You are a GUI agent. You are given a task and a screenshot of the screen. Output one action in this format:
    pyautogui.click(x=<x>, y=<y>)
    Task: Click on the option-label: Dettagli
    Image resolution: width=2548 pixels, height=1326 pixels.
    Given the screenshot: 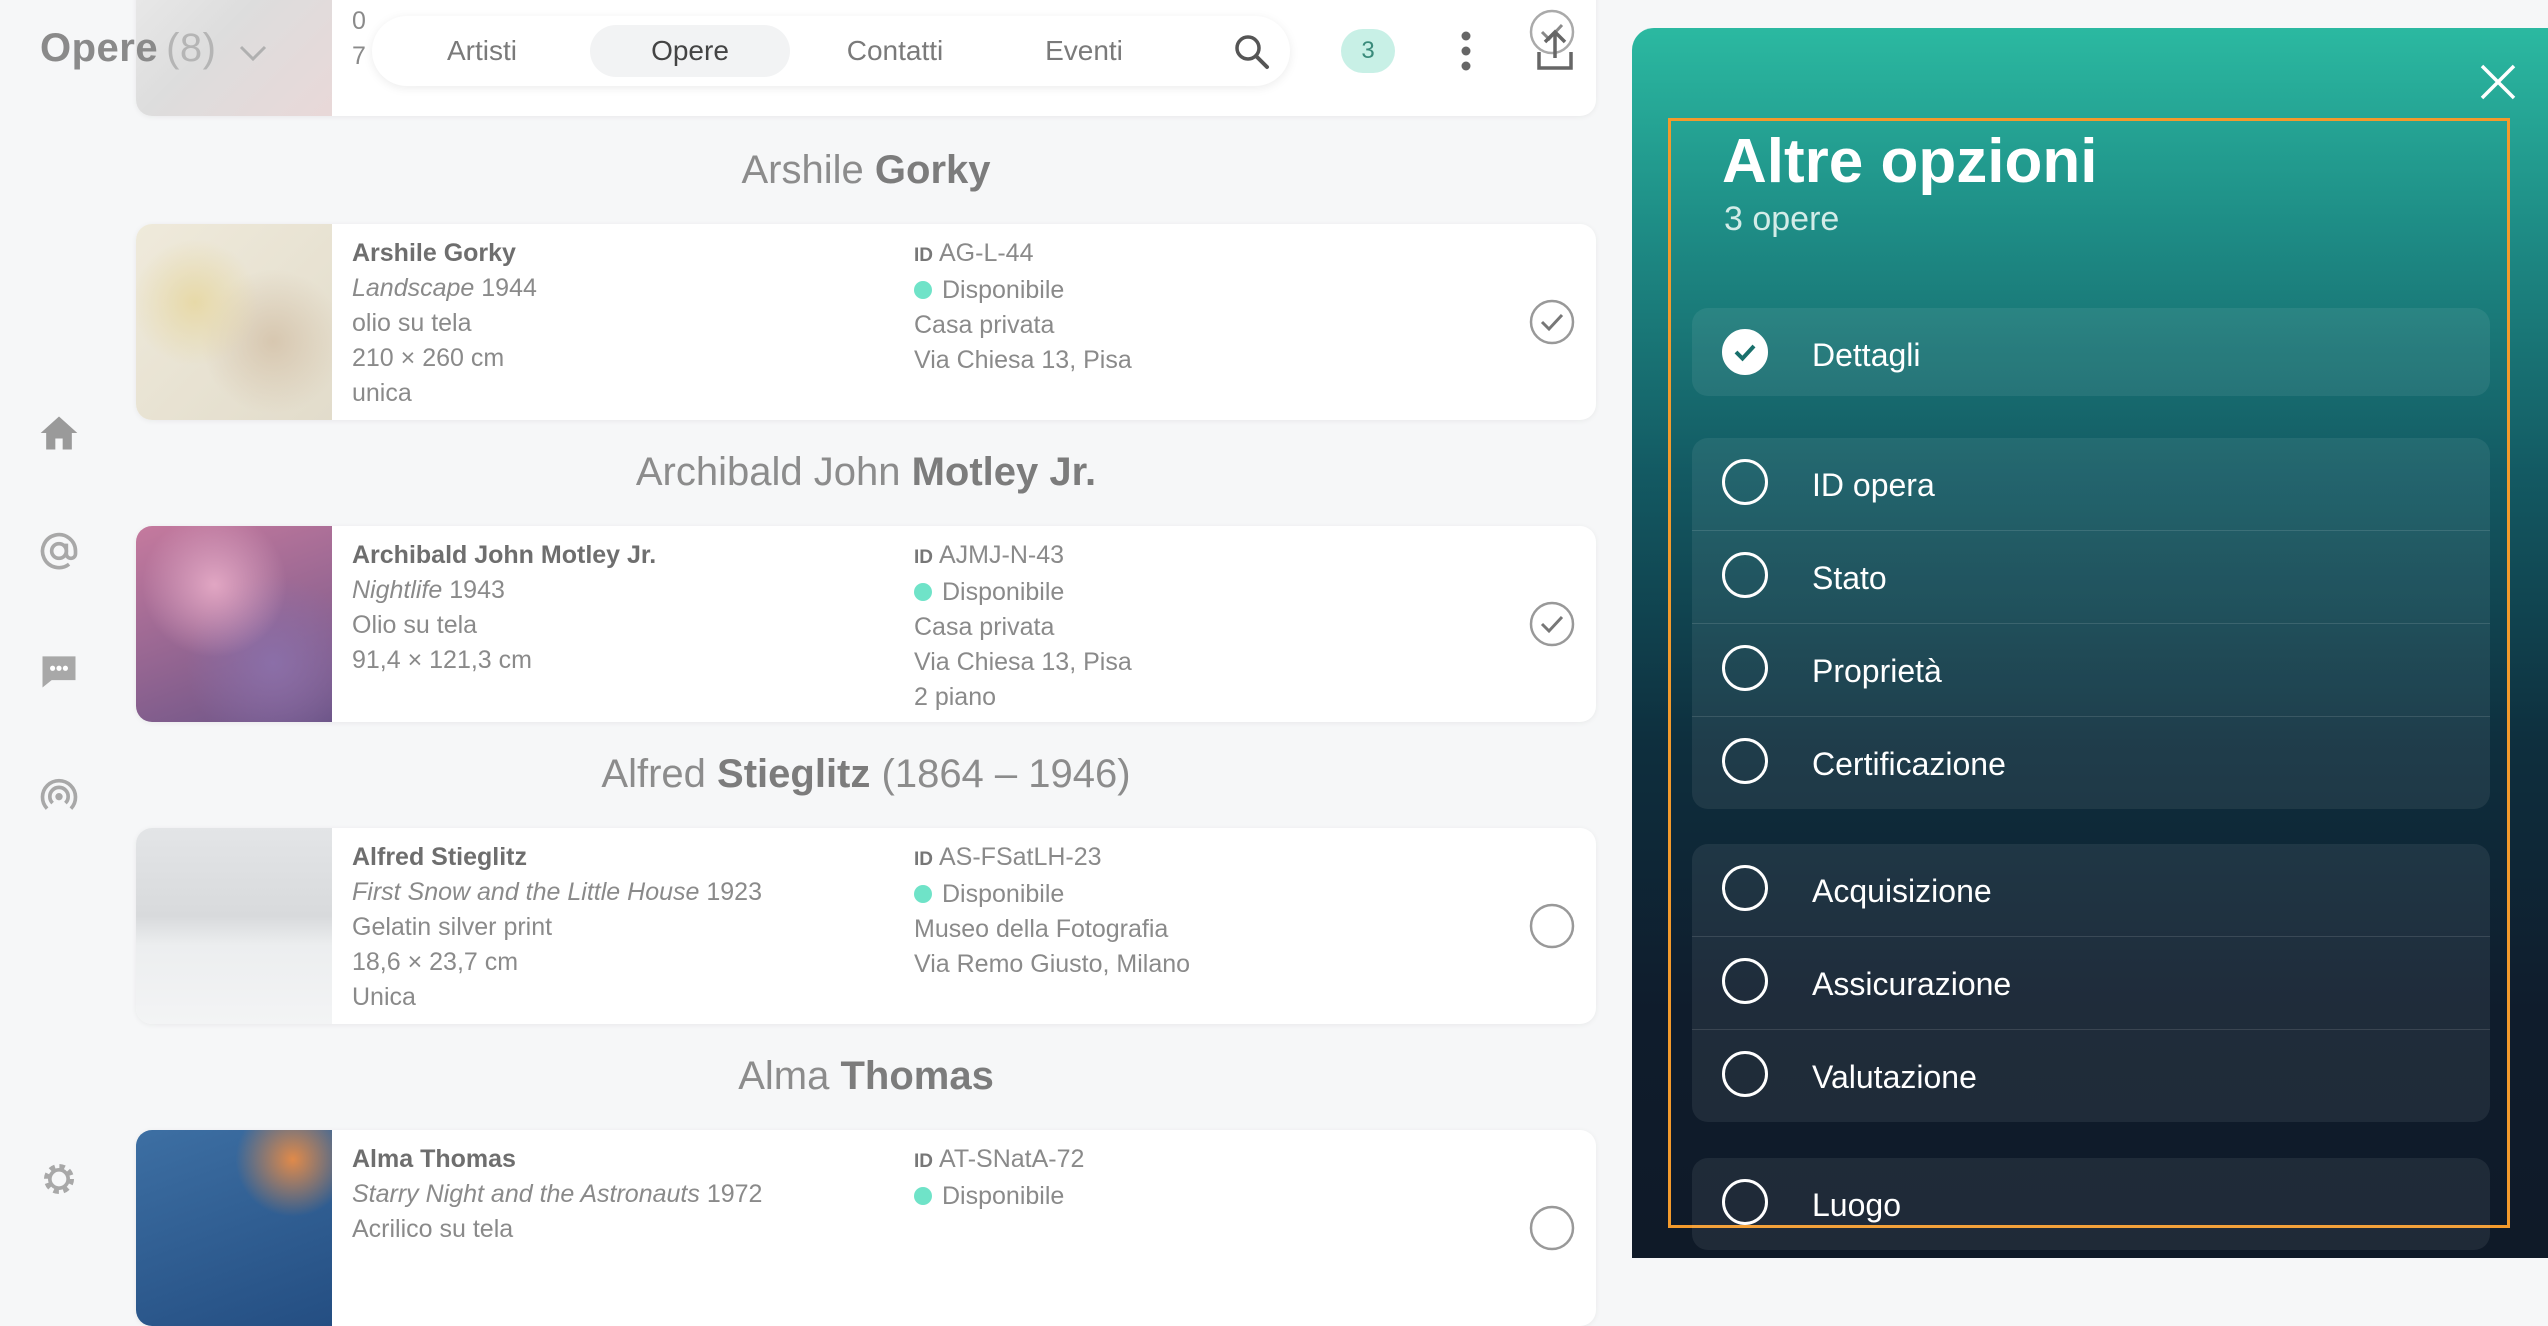 What is the action you would take?
    pyautogui.click(x=1866, y=355)
    